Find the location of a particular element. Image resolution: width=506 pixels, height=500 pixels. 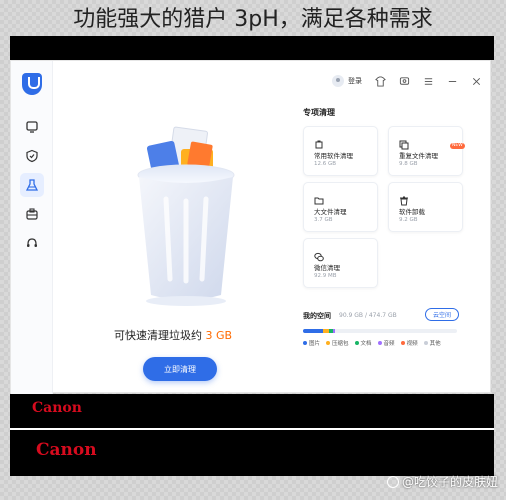

trash-bin-illustration-icon is located at coordinates (186, 216).